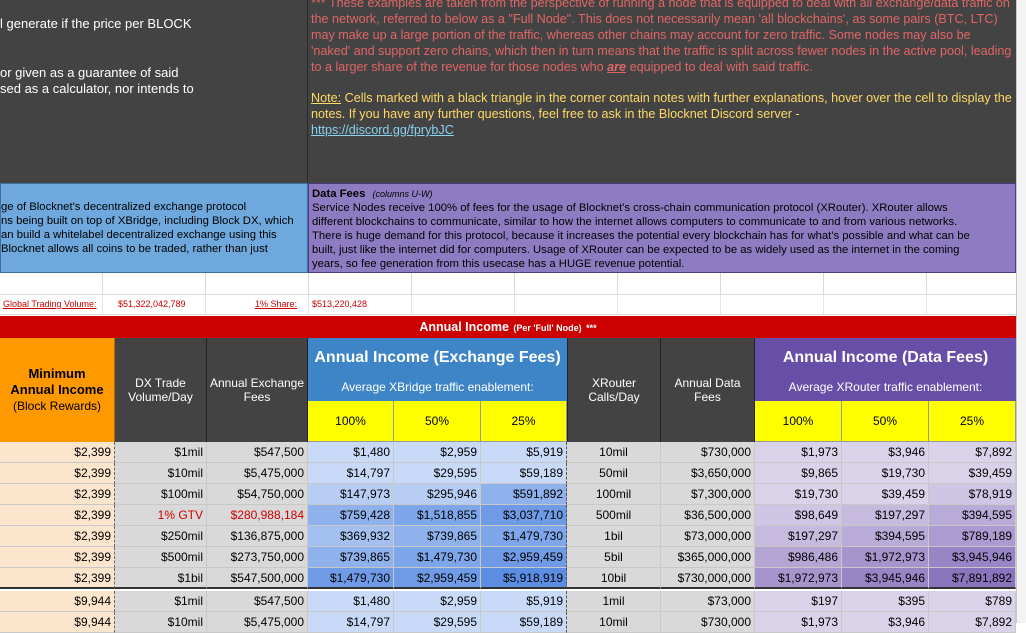  Describe the element at coordinates (382, 130) in the screenshot. I see `discord-link: https://discord.gg/fprybJC` at that location.